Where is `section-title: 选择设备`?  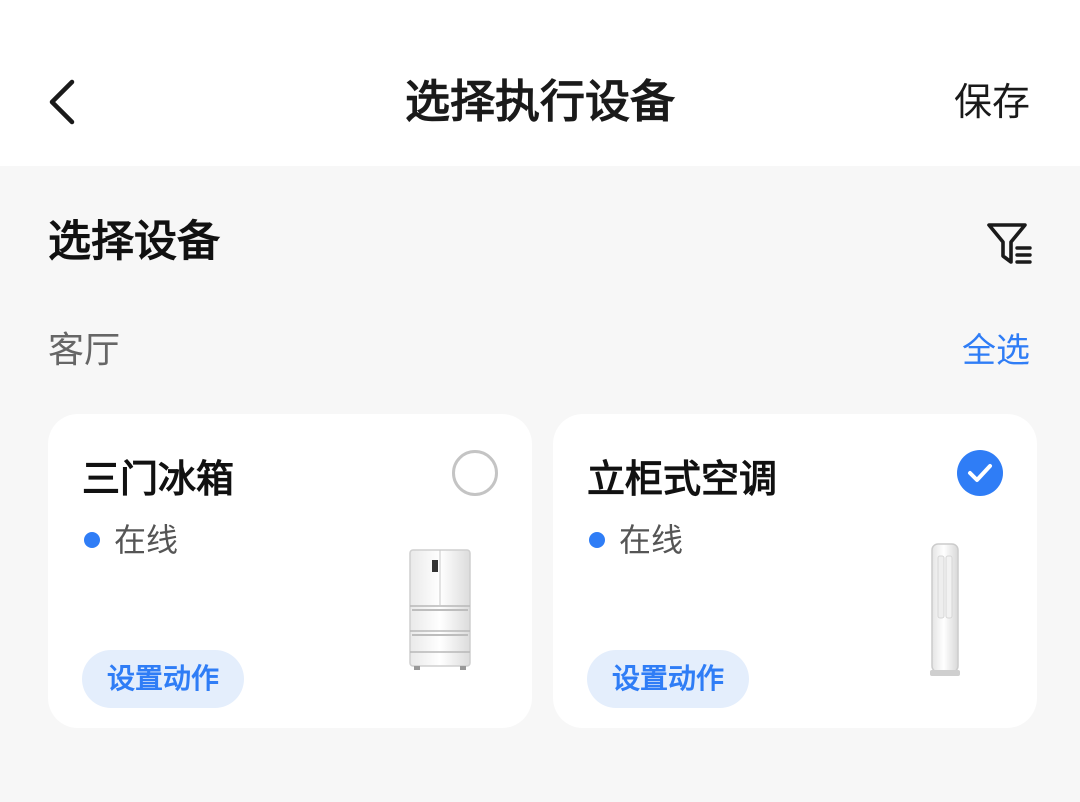 section-title: 选择设备 is located at coordinates (134, 242).